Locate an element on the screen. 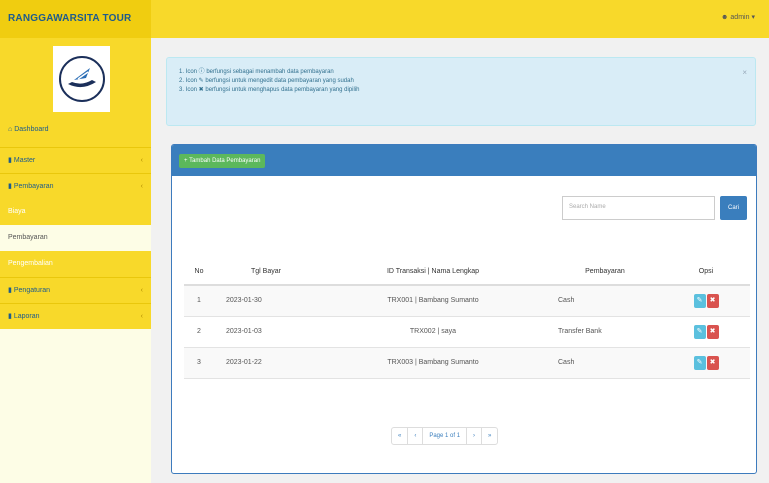 The height and width of the screenshot is (483, 769). cell-date: 2023-01-03 is located at coordinates (266, 331).